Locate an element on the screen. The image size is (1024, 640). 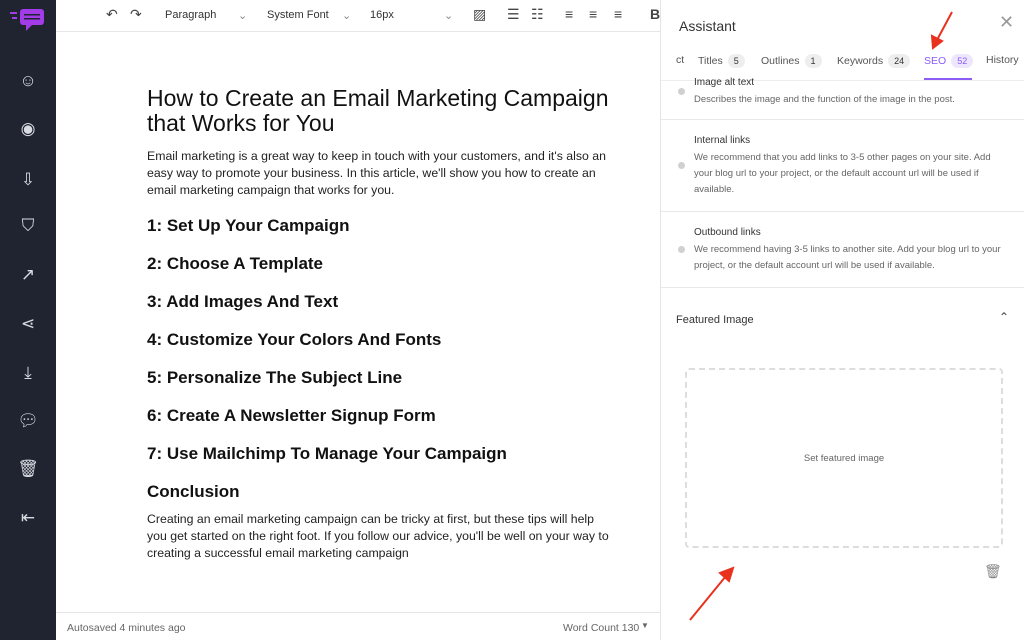
tab-label: History is located at coordinates (1002, 60).